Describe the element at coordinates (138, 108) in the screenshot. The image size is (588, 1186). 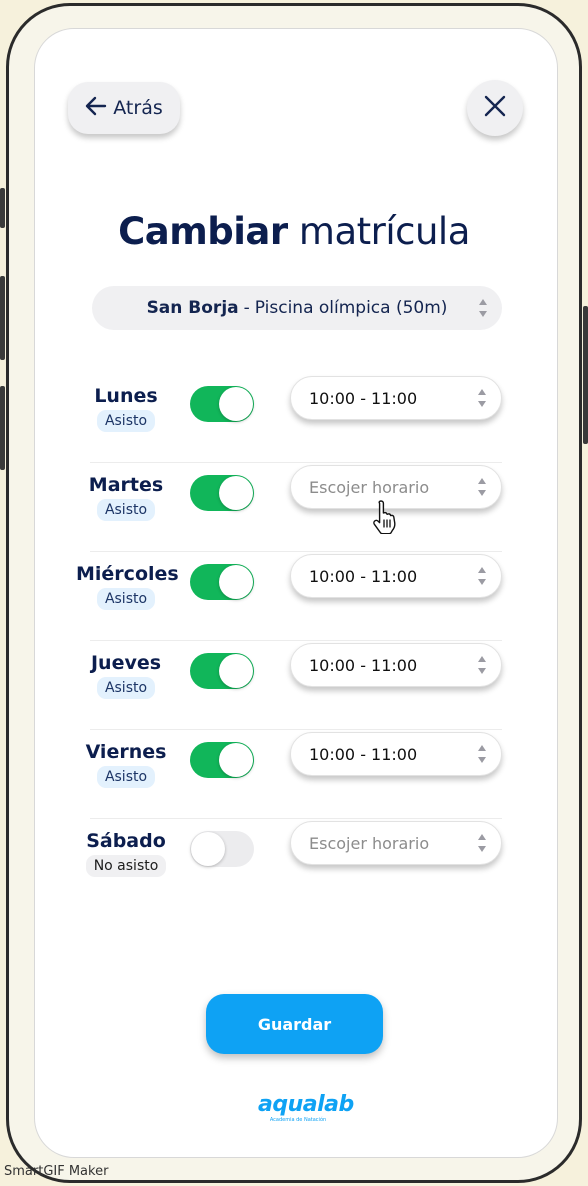
I see `back-button-label: Atrás` at that location.